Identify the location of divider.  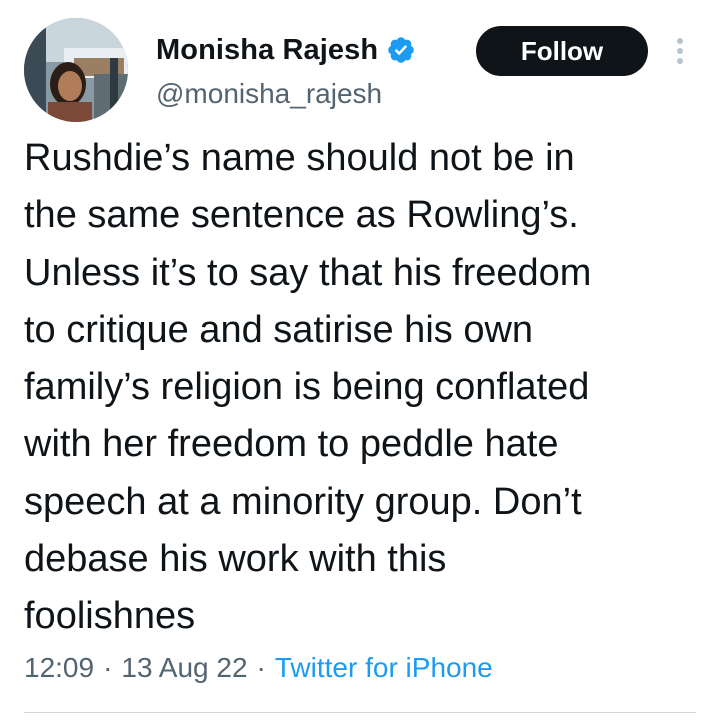
(360, 712).